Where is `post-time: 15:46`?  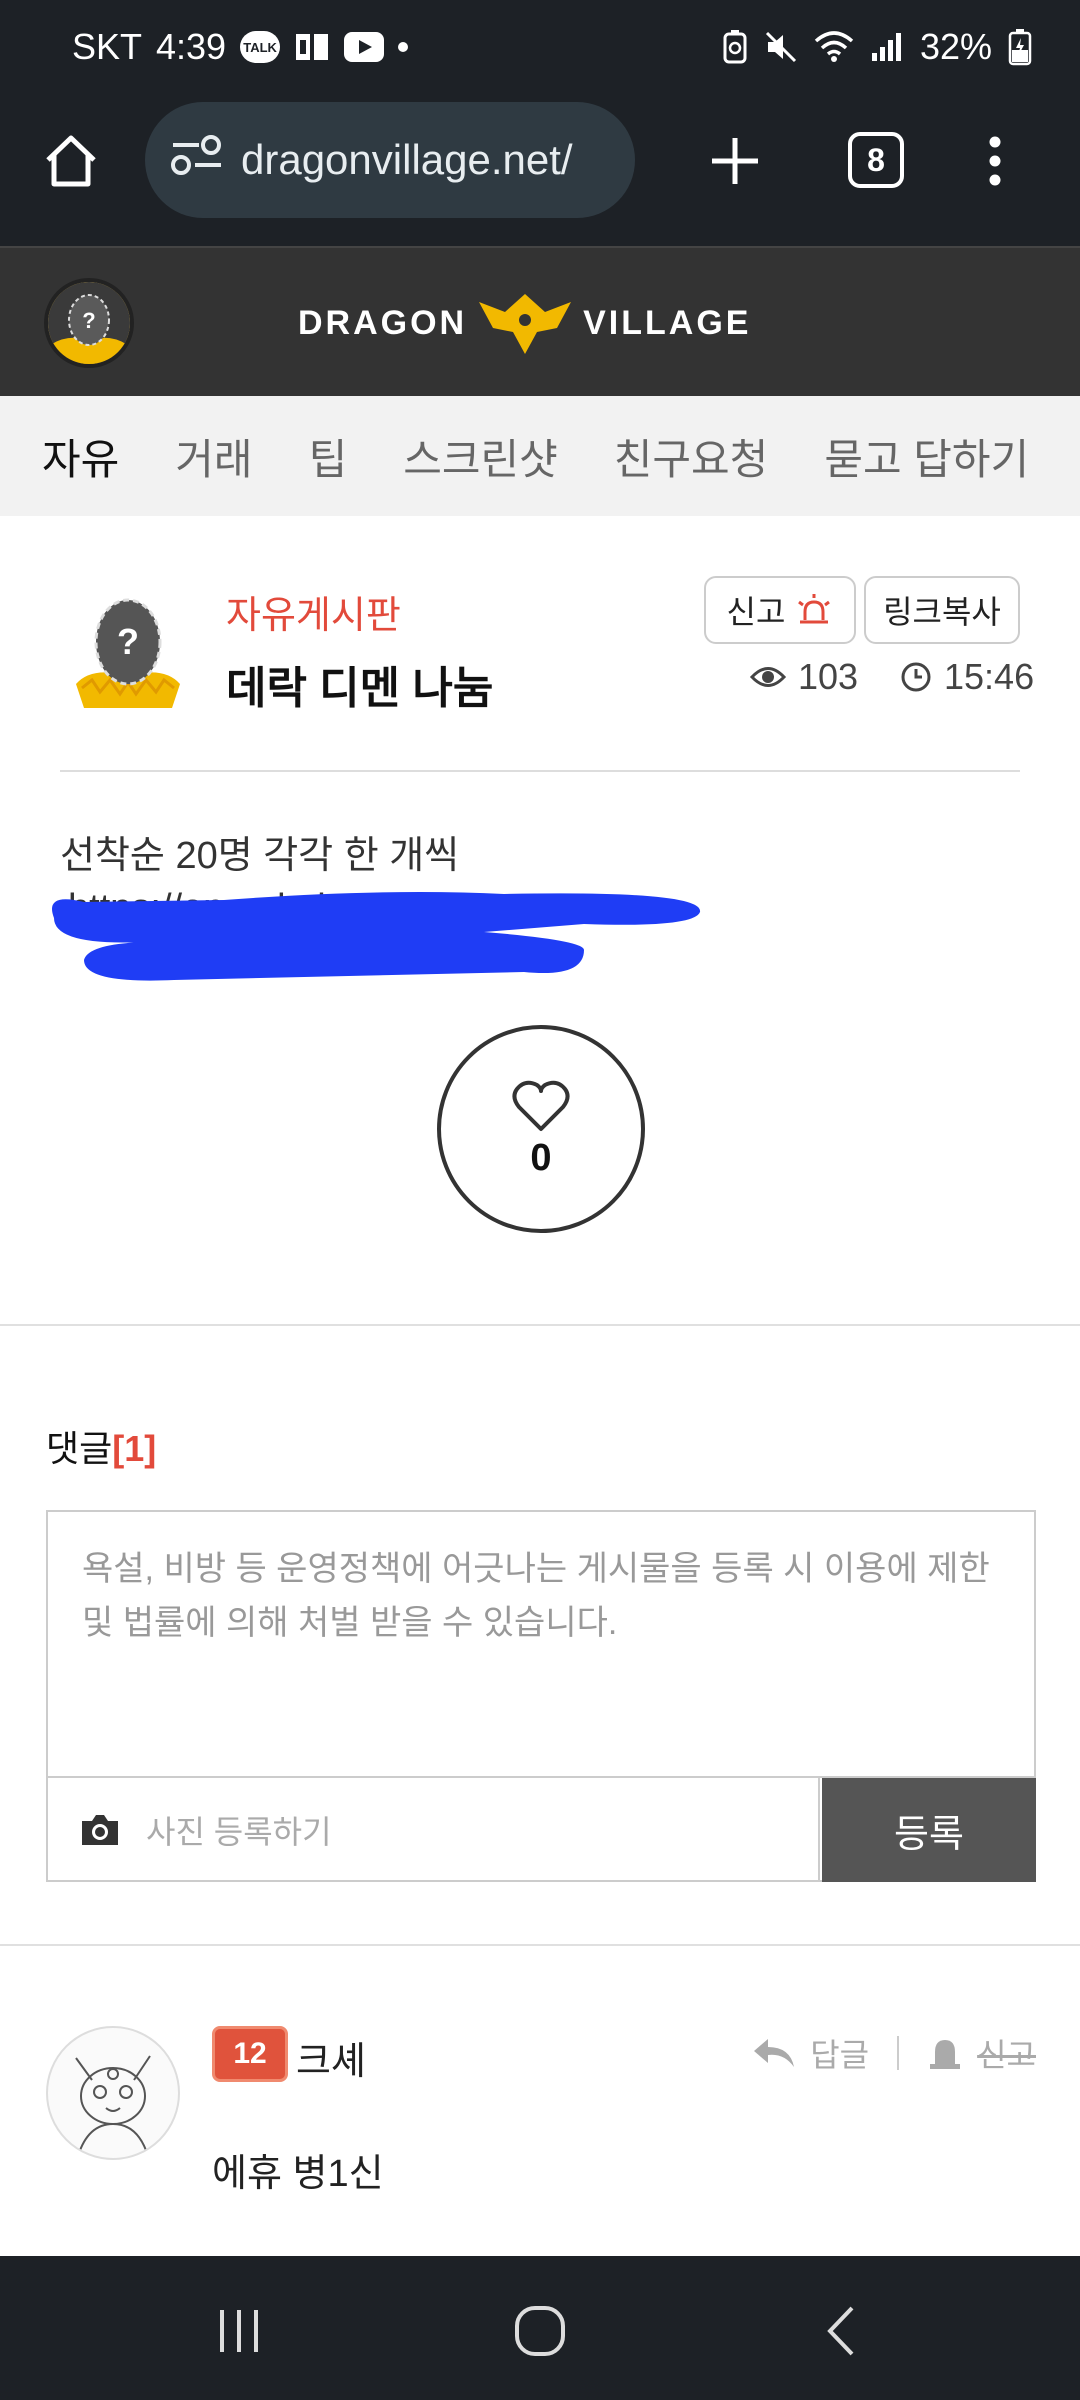
post-time: 15:46 is located at coordinates (967, 677).